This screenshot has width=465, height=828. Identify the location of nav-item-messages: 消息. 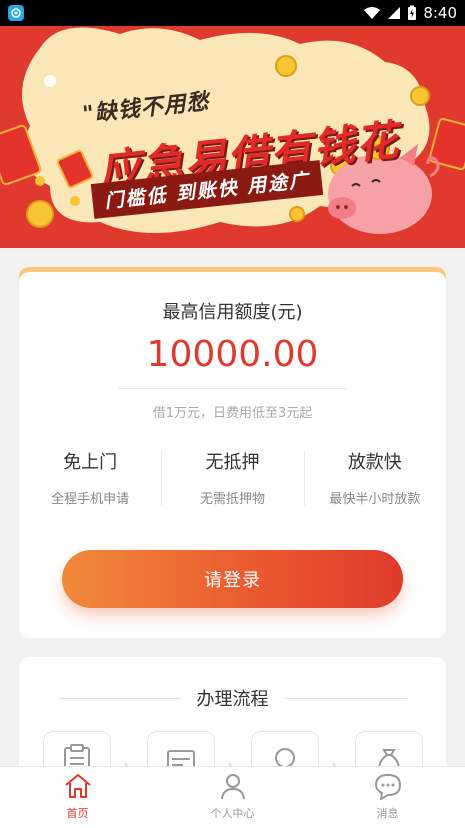
(387, 797).